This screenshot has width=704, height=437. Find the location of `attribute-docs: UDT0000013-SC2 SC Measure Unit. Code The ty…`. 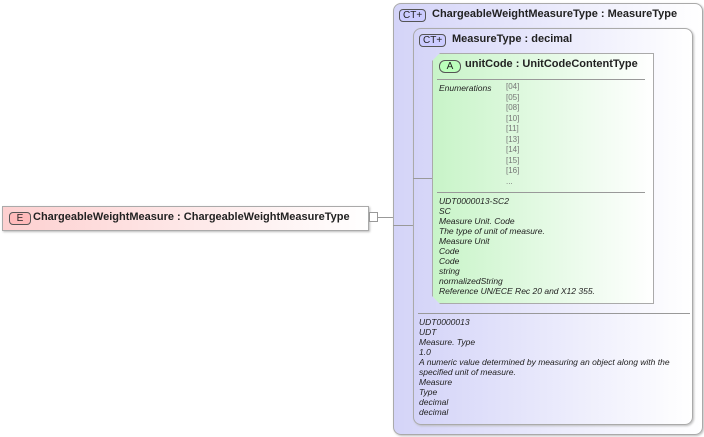

attribute-docs: UDT0000013-SC2 SC Measure Unit. Code The ty… is located at coordinates (517, 246).